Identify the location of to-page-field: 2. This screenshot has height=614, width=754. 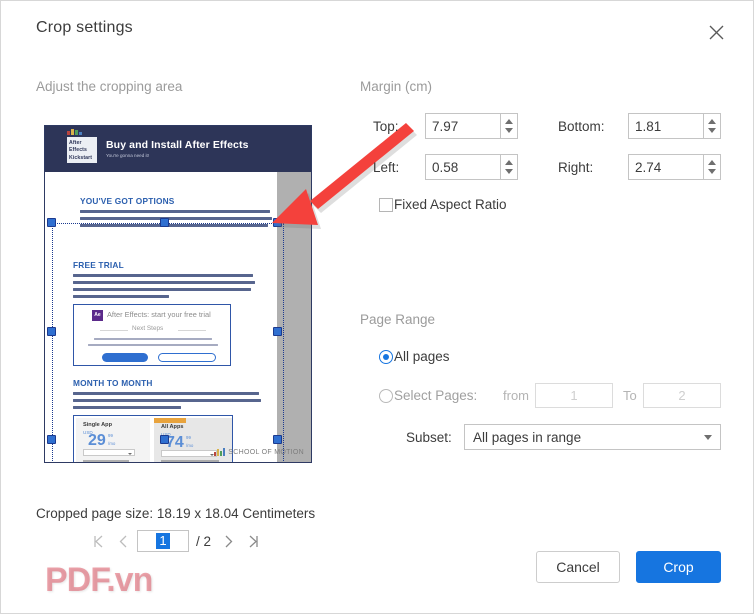
(682, 395).